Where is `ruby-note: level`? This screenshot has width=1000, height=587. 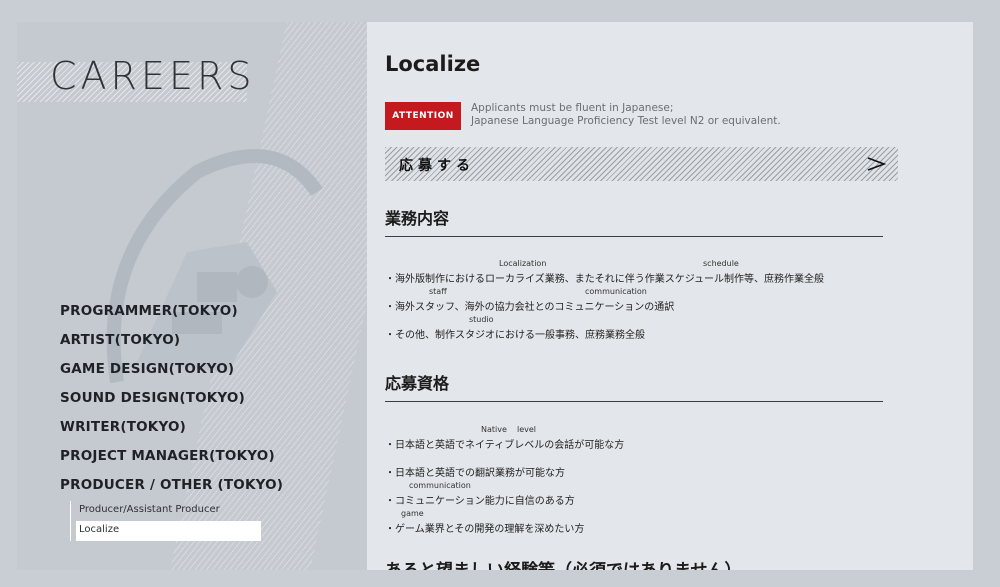
ruby-note: level is located at coordinates (527, 429).